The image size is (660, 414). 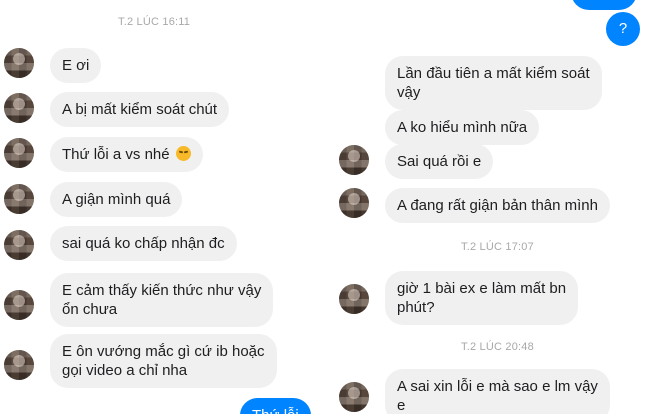 What do you see at coordinates (275, 406) in the screenshot?
I see `outgoing-message-bubble: Thứ lỗi` at bounding box center [275, 406].